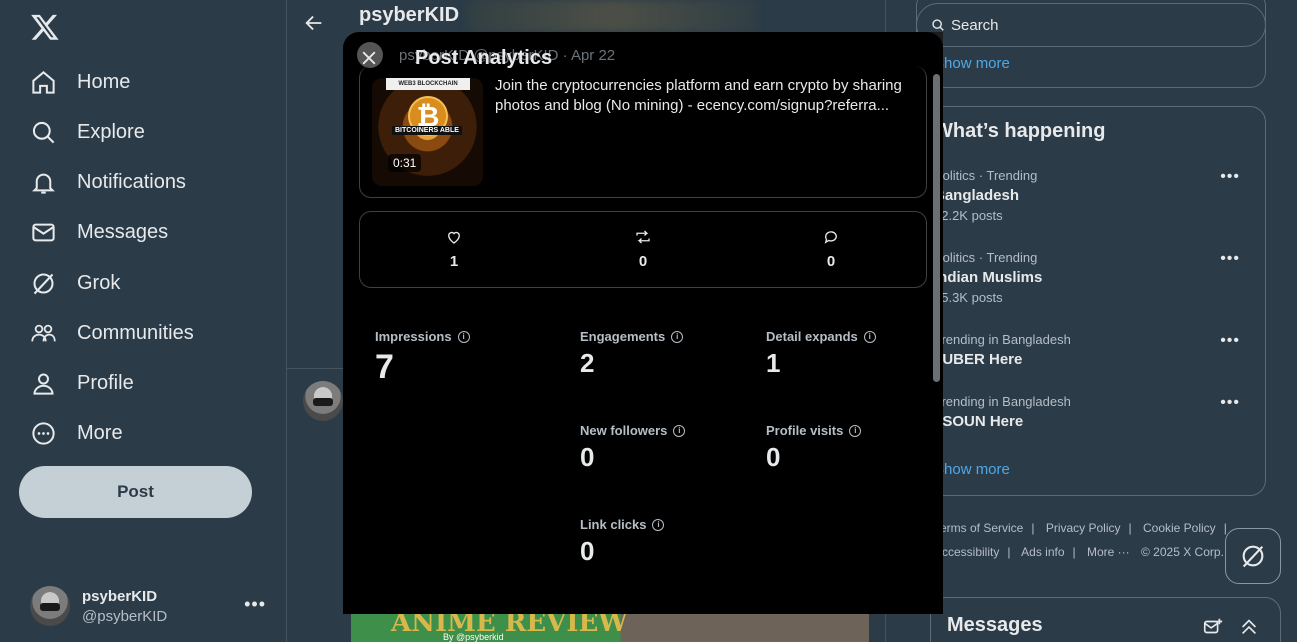 The height and width of the screenshot is (642, 1297). Describe the element at coordinates (314, 23) in the screenshot. I see `back-arrow-icon` at that location.